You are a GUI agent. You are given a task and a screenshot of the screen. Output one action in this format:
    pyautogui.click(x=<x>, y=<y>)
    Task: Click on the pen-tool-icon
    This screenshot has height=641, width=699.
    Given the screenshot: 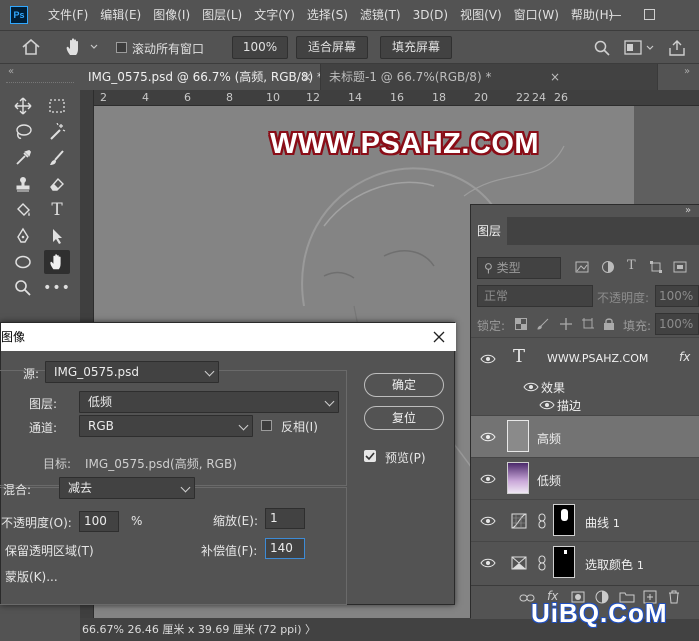 What is the action you would take?
    pyautogui.click(x=23, y=236)
    